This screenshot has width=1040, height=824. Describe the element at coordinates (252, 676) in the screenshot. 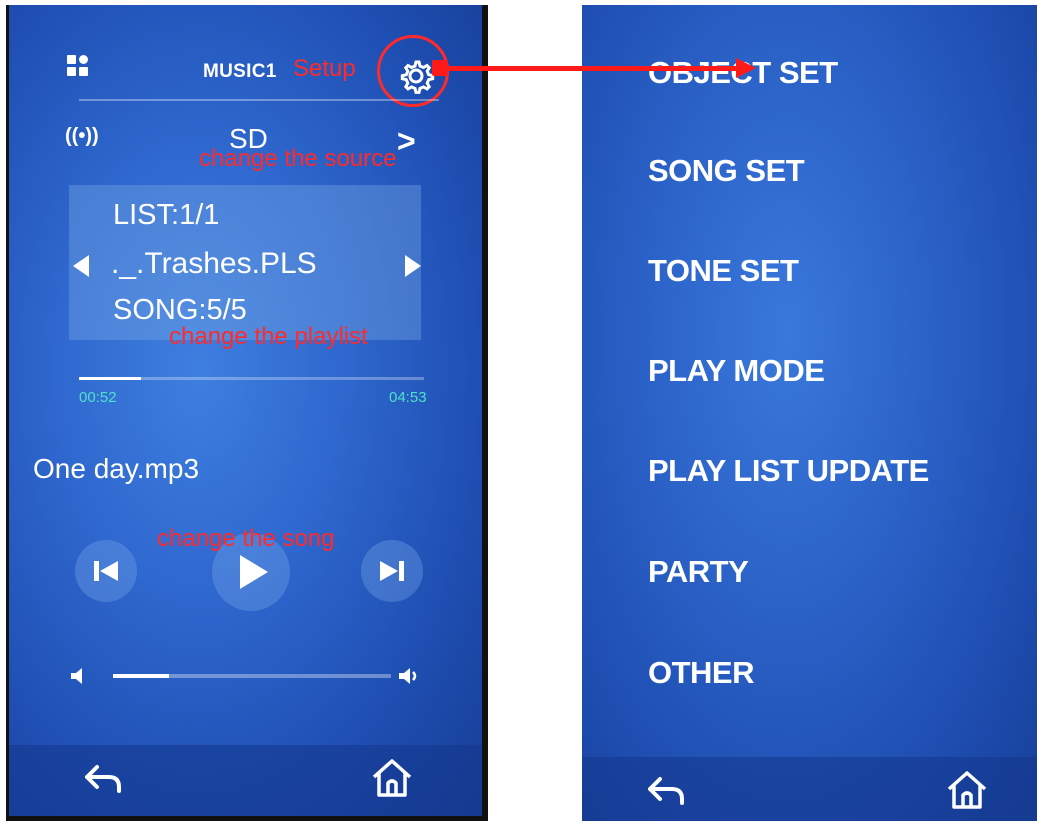

I see `volume-slider` at that location.